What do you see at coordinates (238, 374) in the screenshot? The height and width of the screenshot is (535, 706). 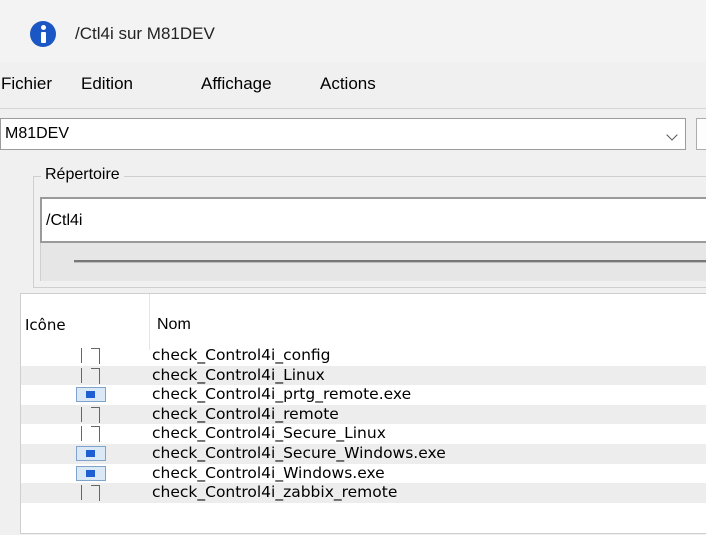 I see `file-name: check_Control4i_Linux` at bounding box center [238, 374].